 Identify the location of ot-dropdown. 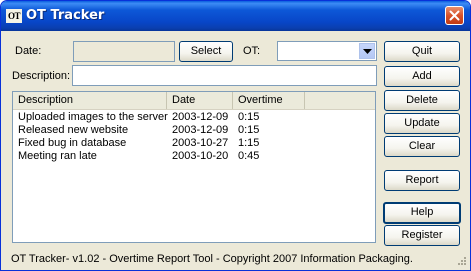
(327, 51).